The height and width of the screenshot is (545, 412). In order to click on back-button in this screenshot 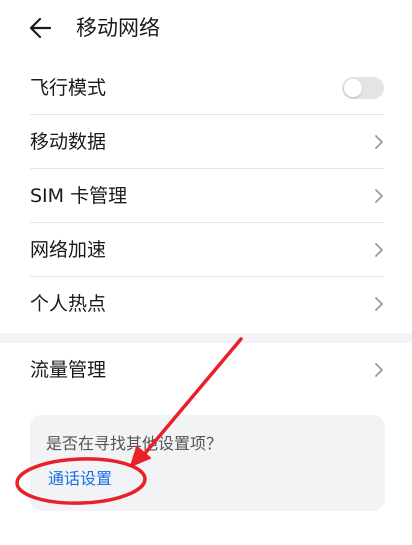, I will do `click(42, 28)`.